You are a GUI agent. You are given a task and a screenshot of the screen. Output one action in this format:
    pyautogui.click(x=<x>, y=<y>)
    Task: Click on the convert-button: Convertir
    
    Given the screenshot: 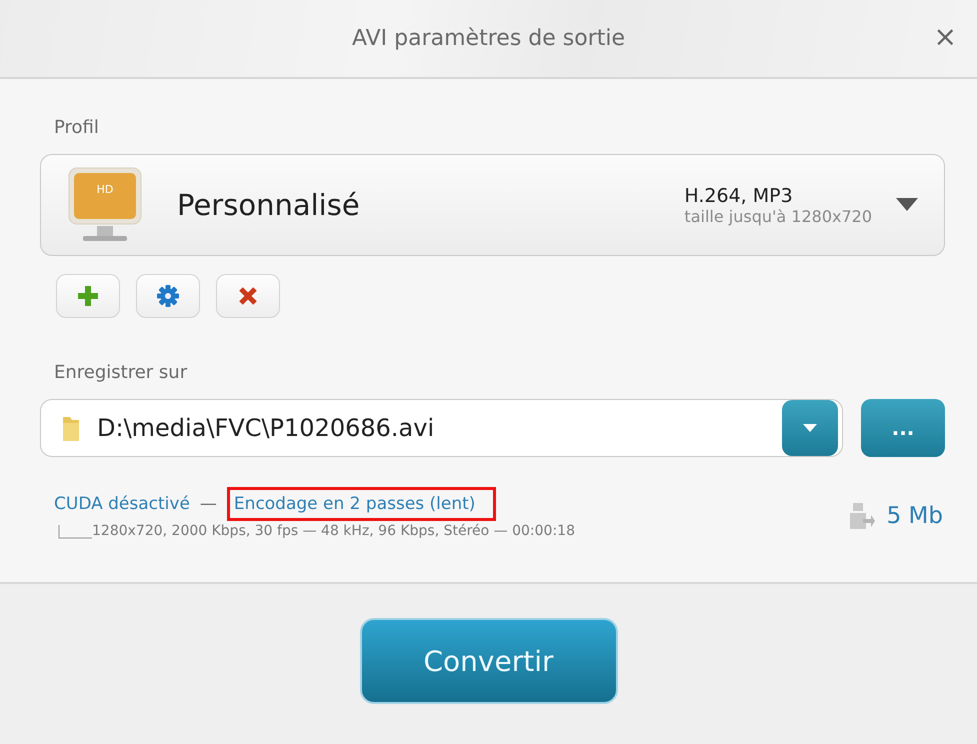 What is the action you would take?
    pyautogui.click(x=489, y=661)
    